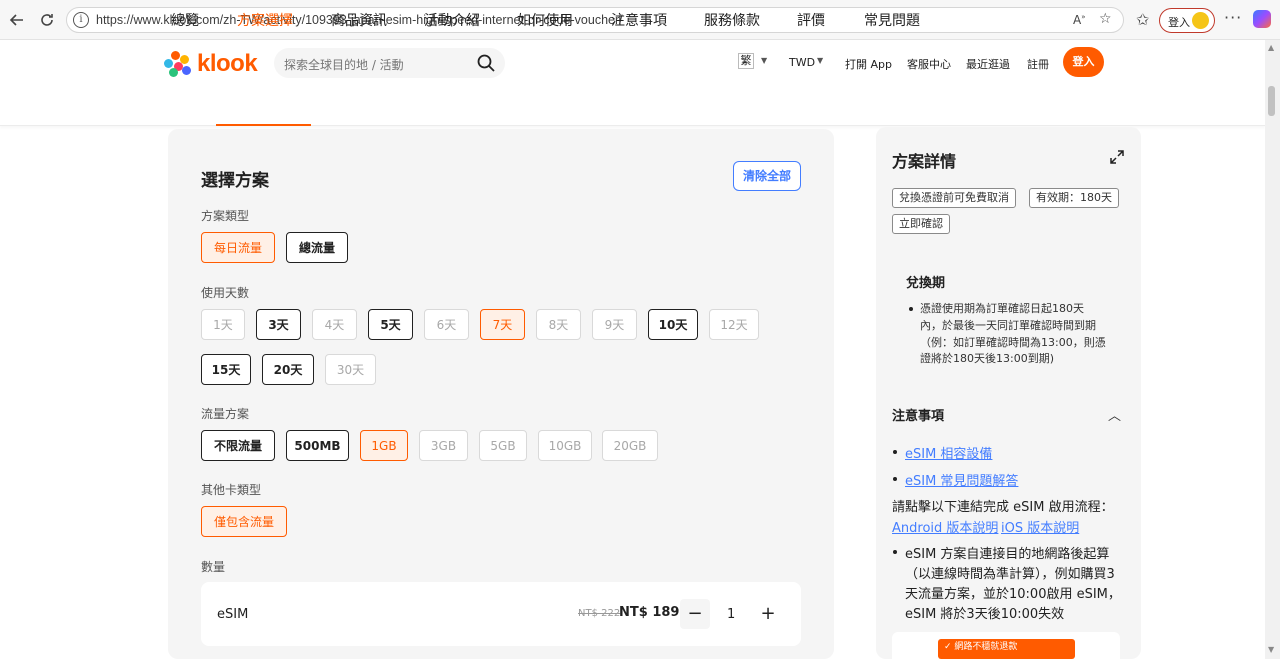  I want to click on option-chip: 10GB, so click(565, 445).